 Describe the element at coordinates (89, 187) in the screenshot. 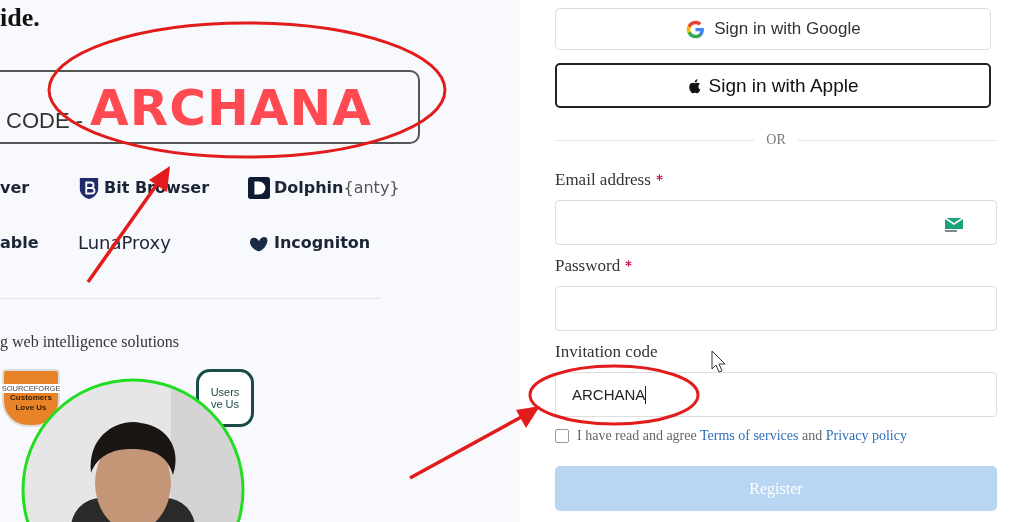

I see `shield-icon` at that location.